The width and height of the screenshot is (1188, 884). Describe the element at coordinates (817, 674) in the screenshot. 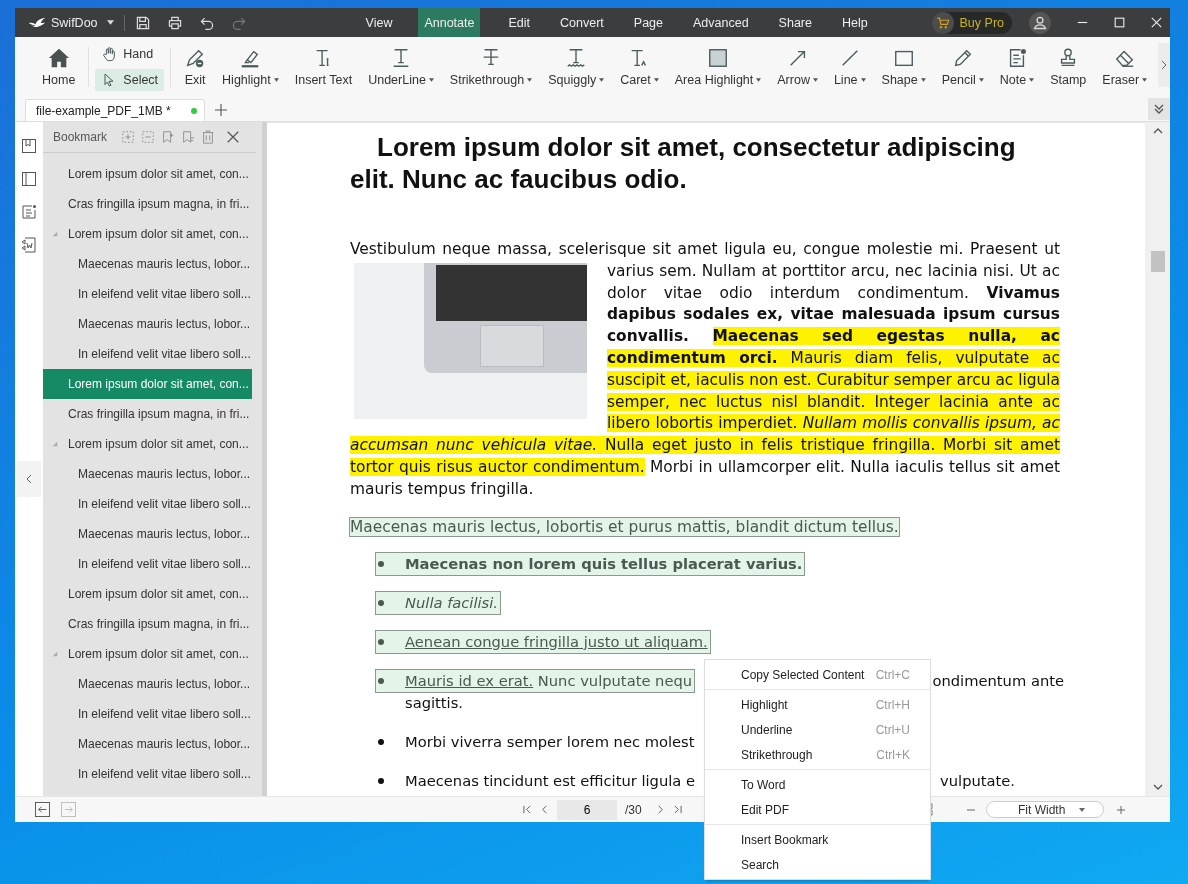

I see `menu-item: Copy Selected Content Ctrl+C` at that location.